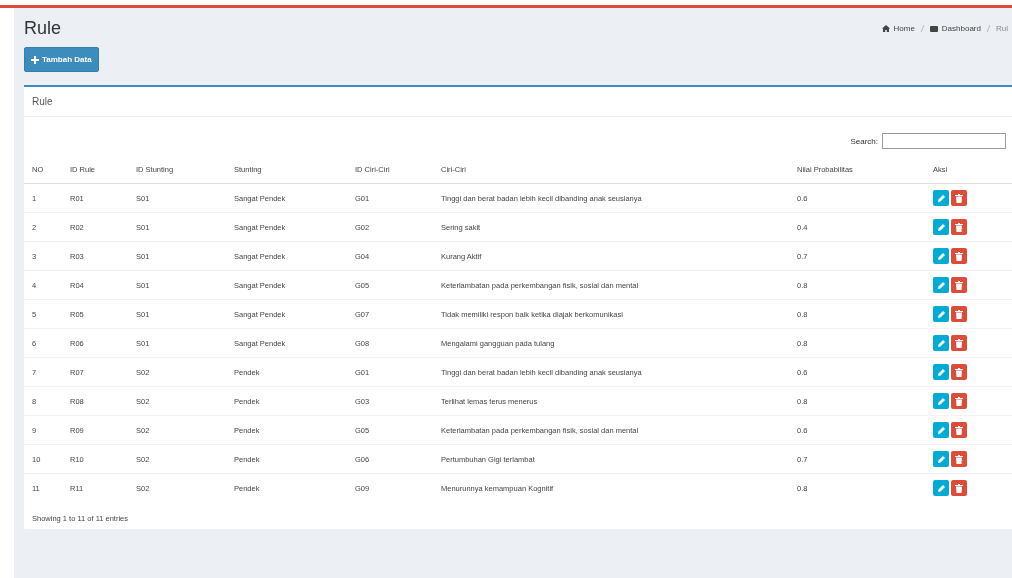 This screenshot has height=578, width=1012. What do you see at coordinates (885, 28) in the screenshot?
I see `home-icon` at bounding box center [885, 28].